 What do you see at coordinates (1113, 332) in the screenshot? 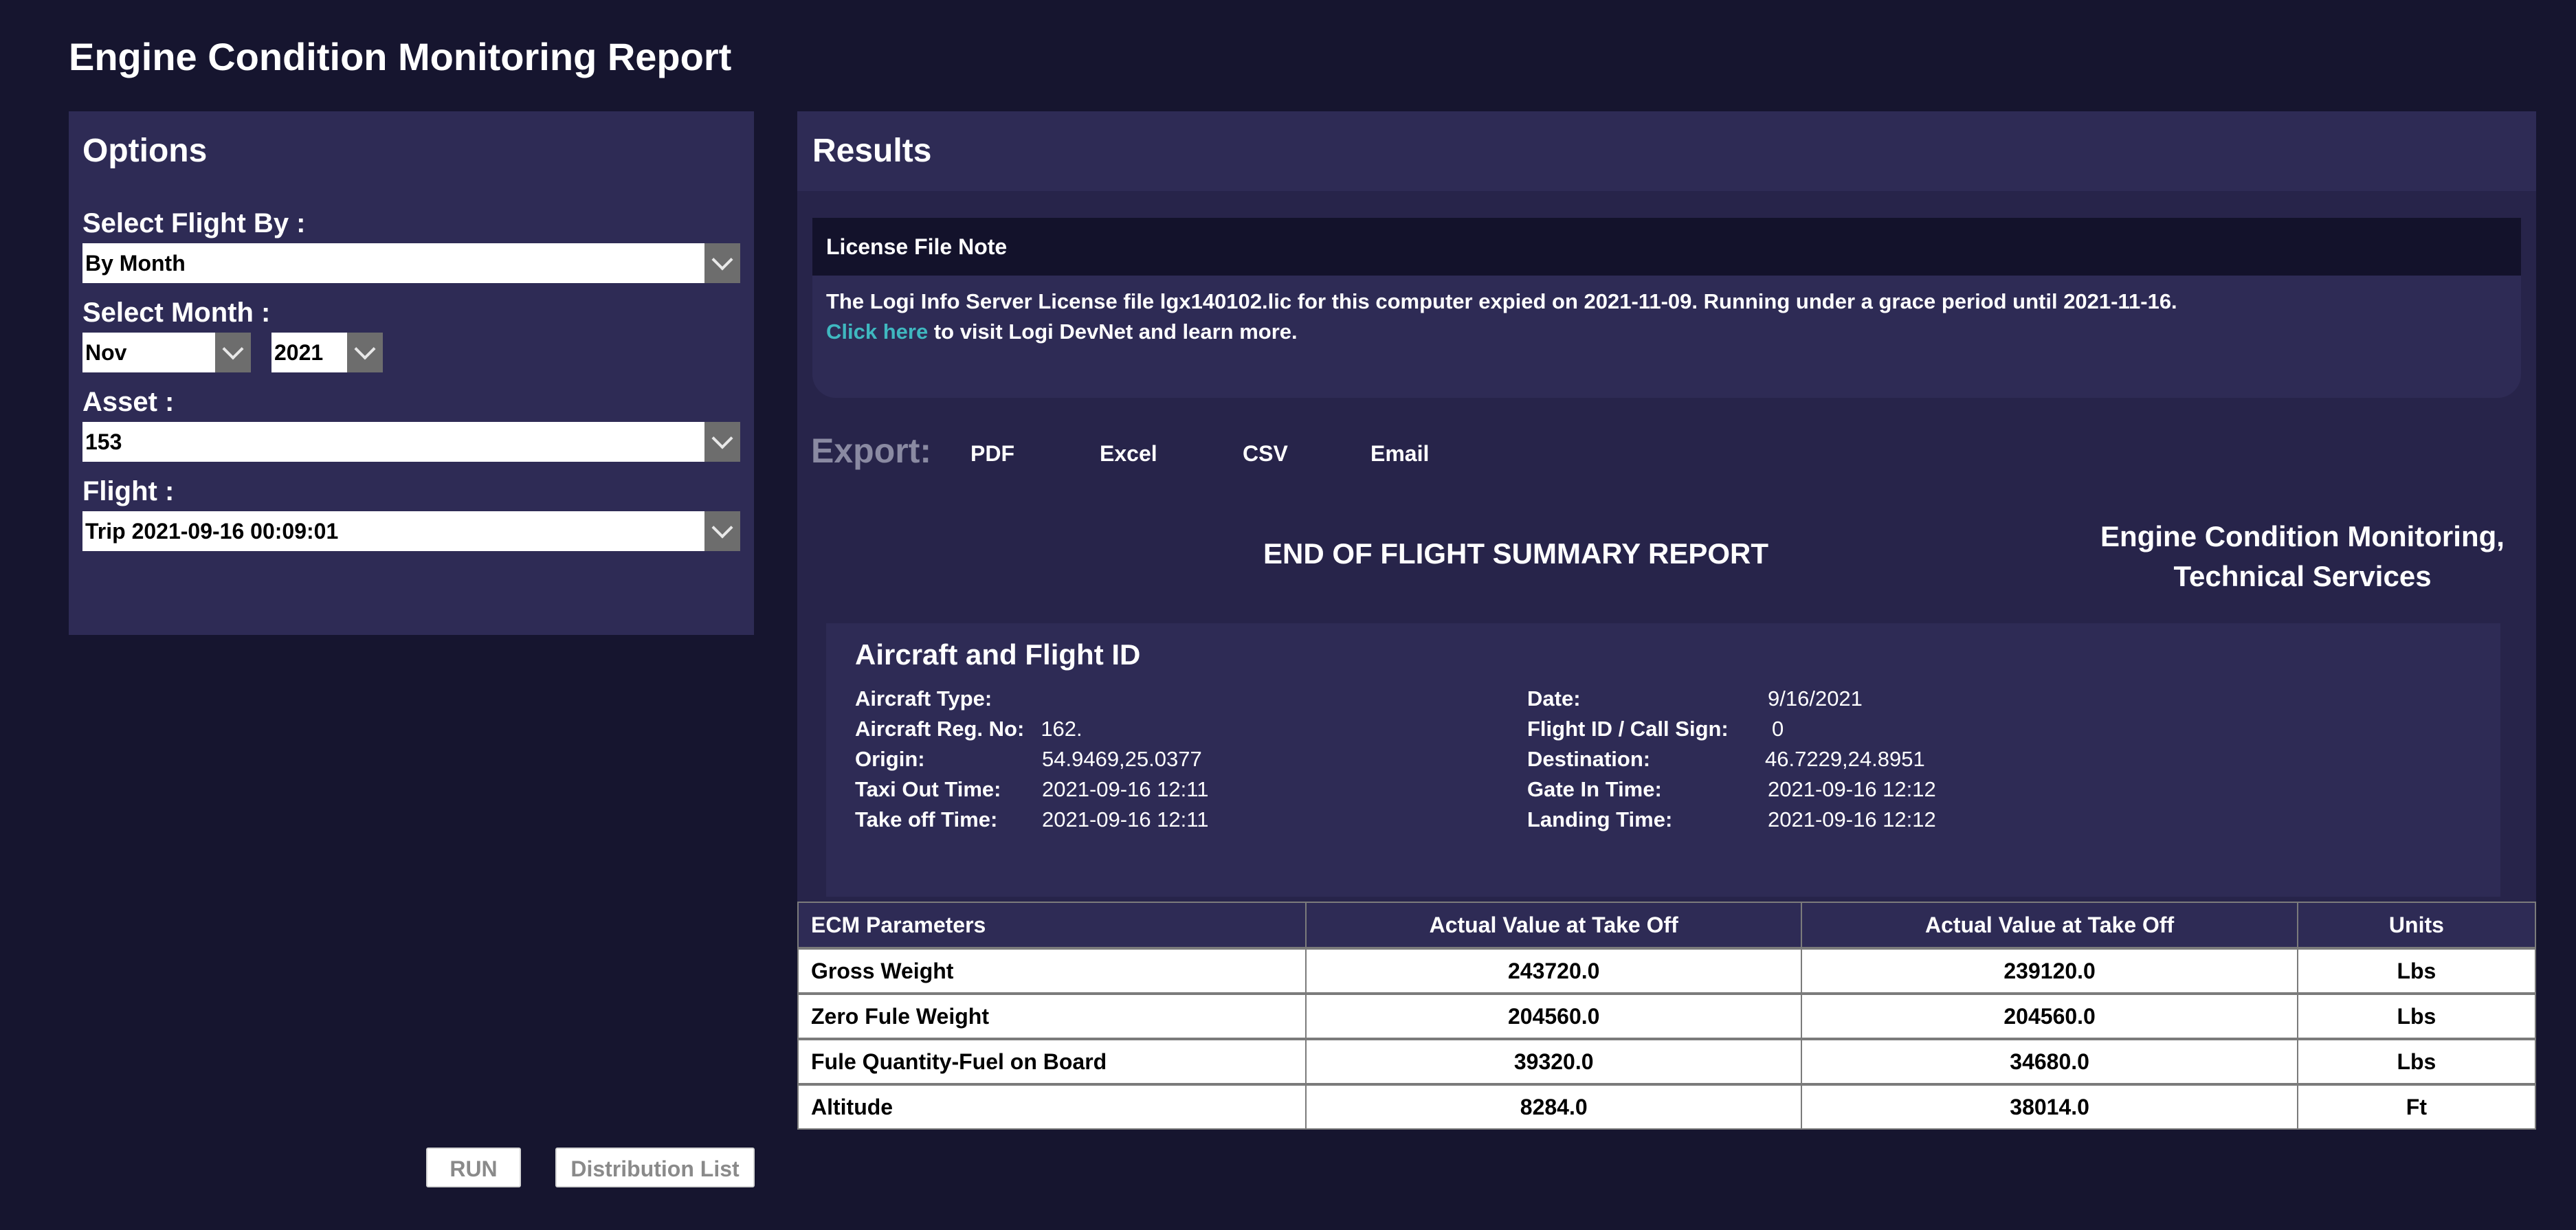
I see `license-link-suffix: to visit Logi DevNet and learn more.` at bounding box center [1113, 332].